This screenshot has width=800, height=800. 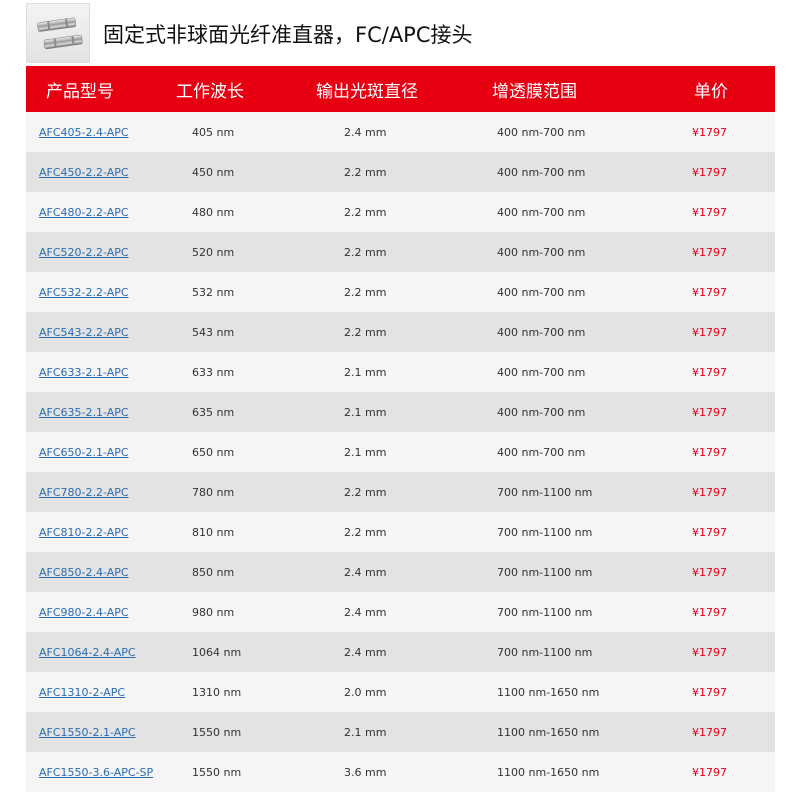 What do you see at coordinates (217, 732) in the screenshot?
I see `wavelength-cell: 1550 nm` at bounding box center [217, 732].